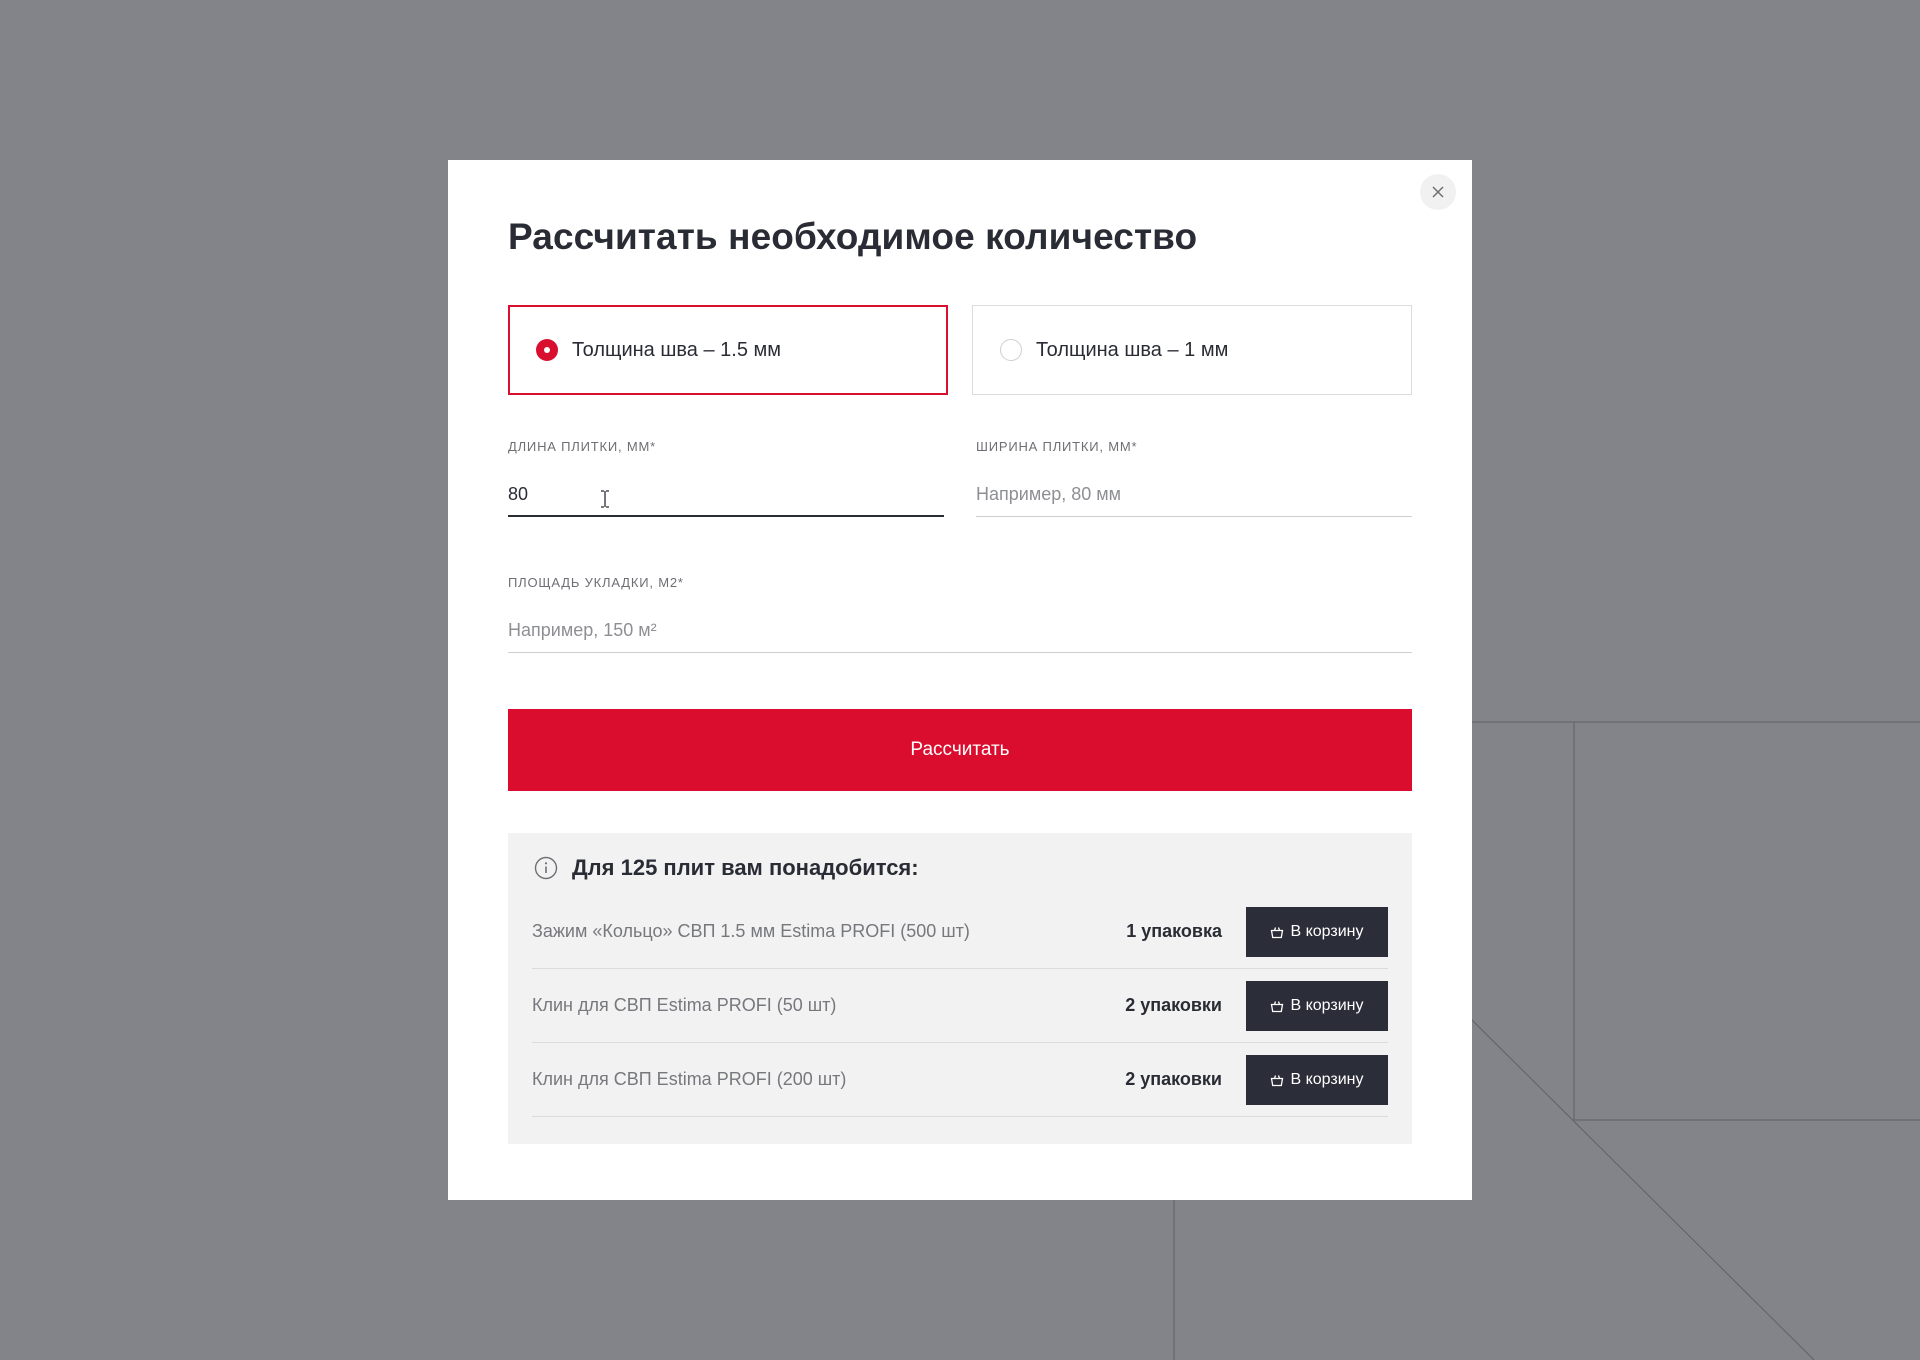 The height and width of the screenshot is (1360, 1920). I want to click on seam-option-1mm: Толщина шва – 1 мм, so click(1192, 350).